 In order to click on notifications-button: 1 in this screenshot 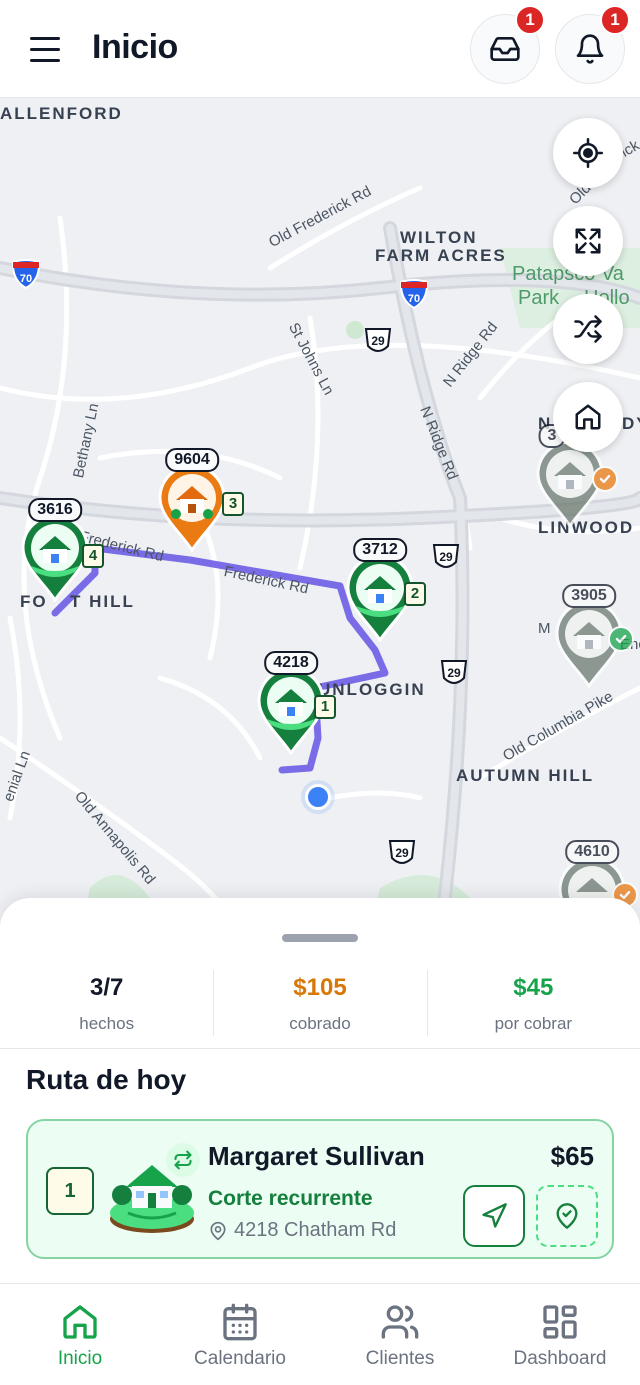, I will do `click(592, 44)`.